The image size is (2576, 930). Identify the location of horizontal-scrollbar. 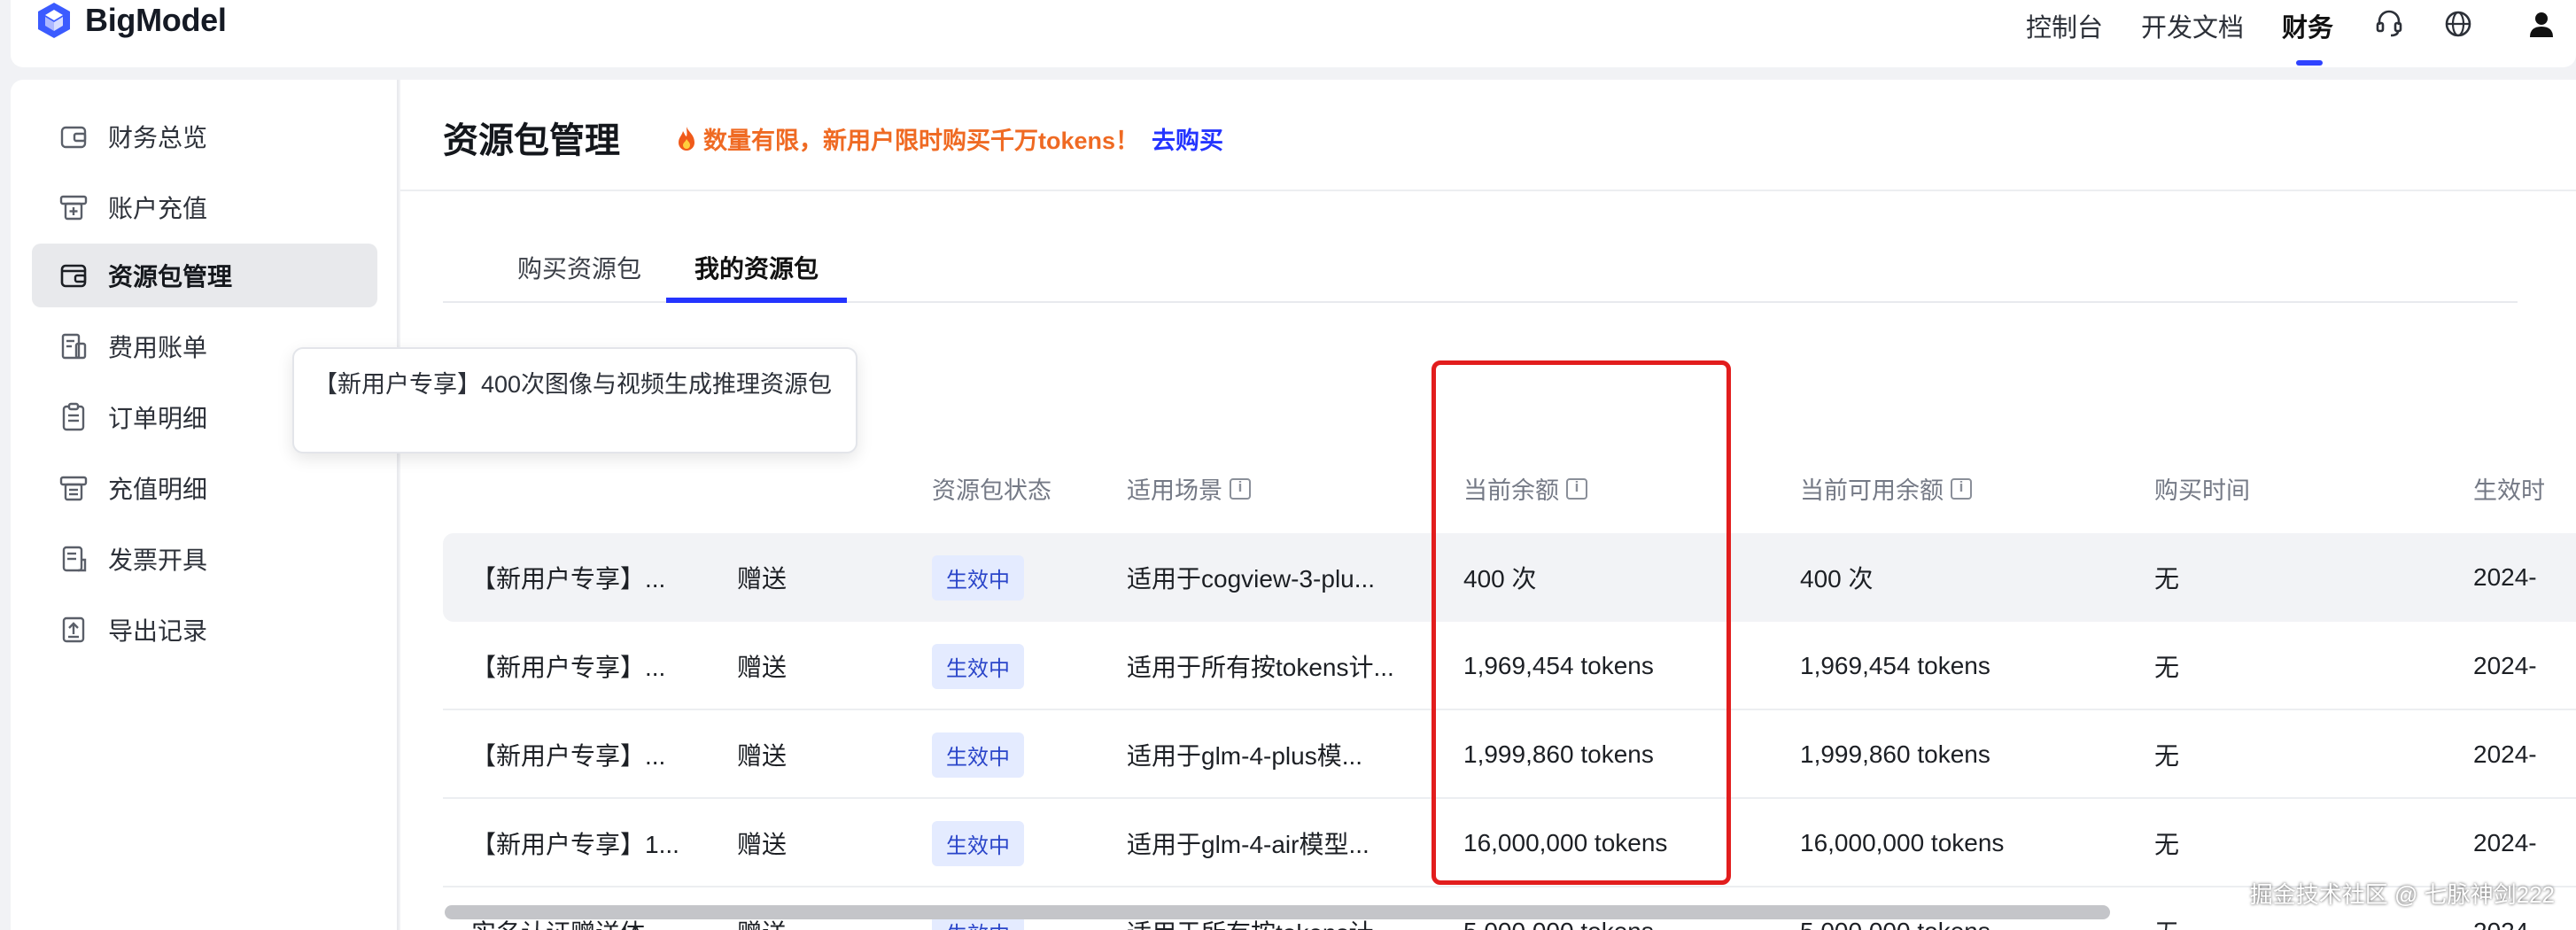
(1277, 912).